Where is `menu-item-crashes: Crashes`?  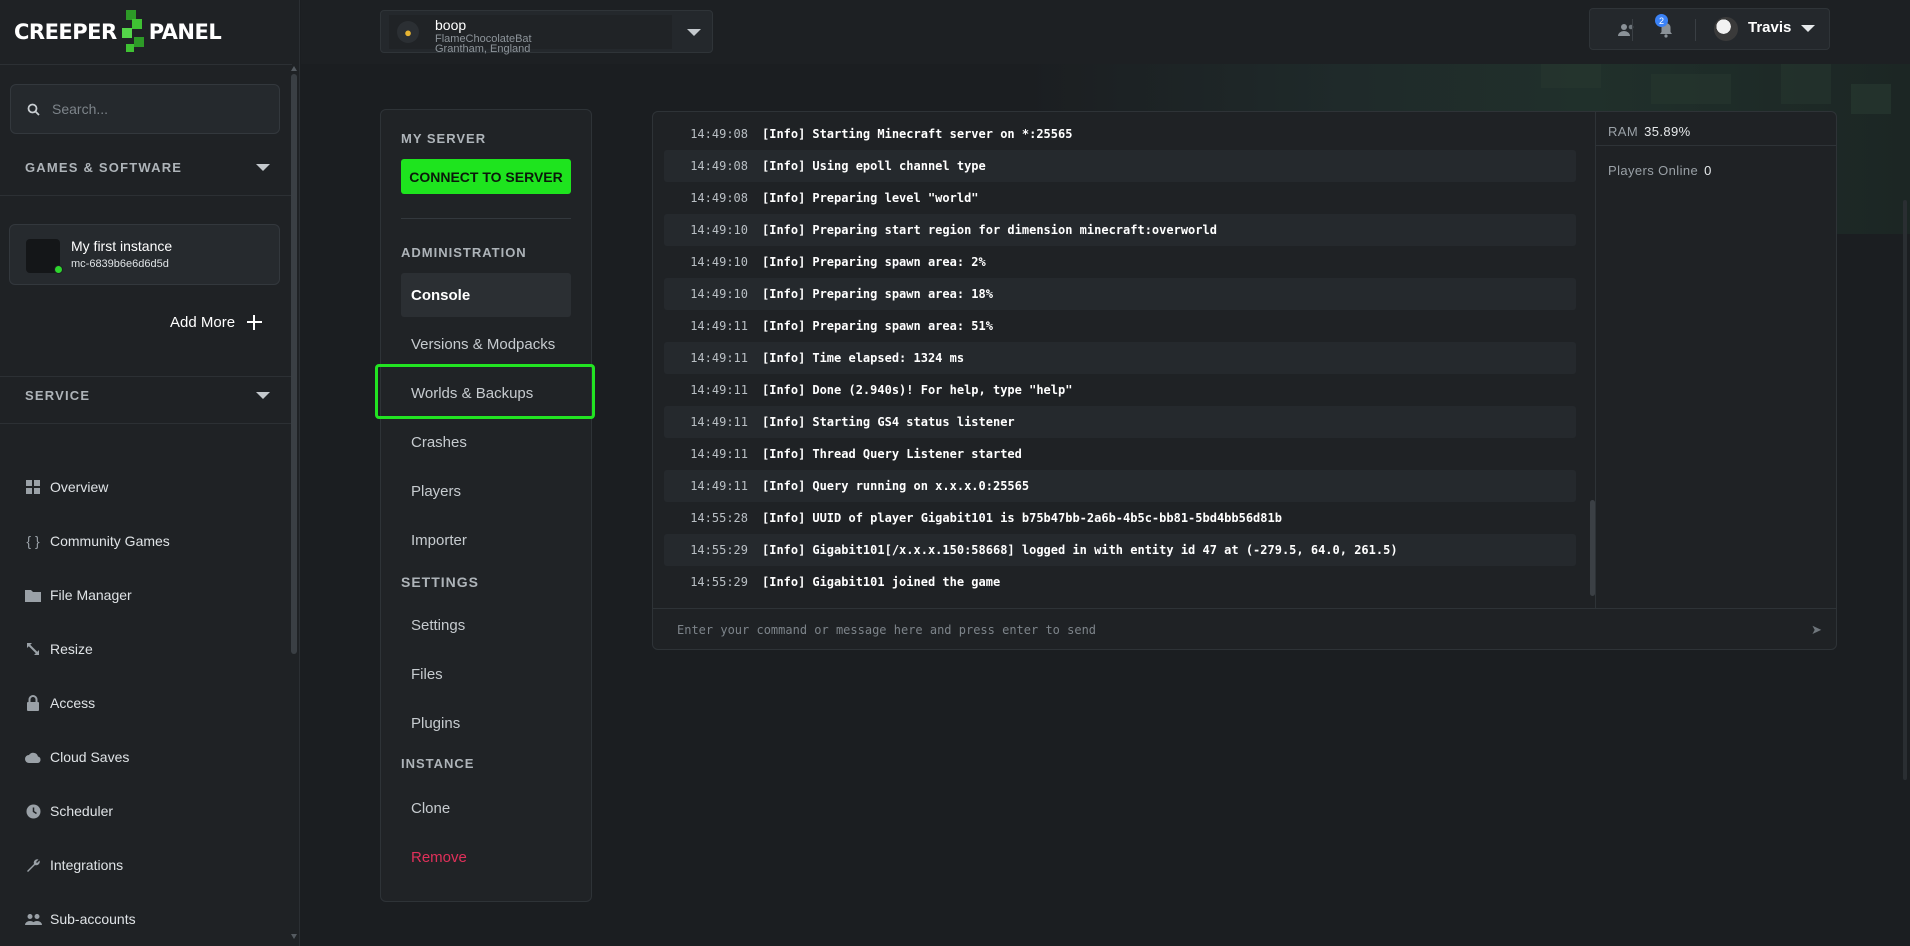
menu-item-crashes: Crashes is located at coordinates (486, 442).